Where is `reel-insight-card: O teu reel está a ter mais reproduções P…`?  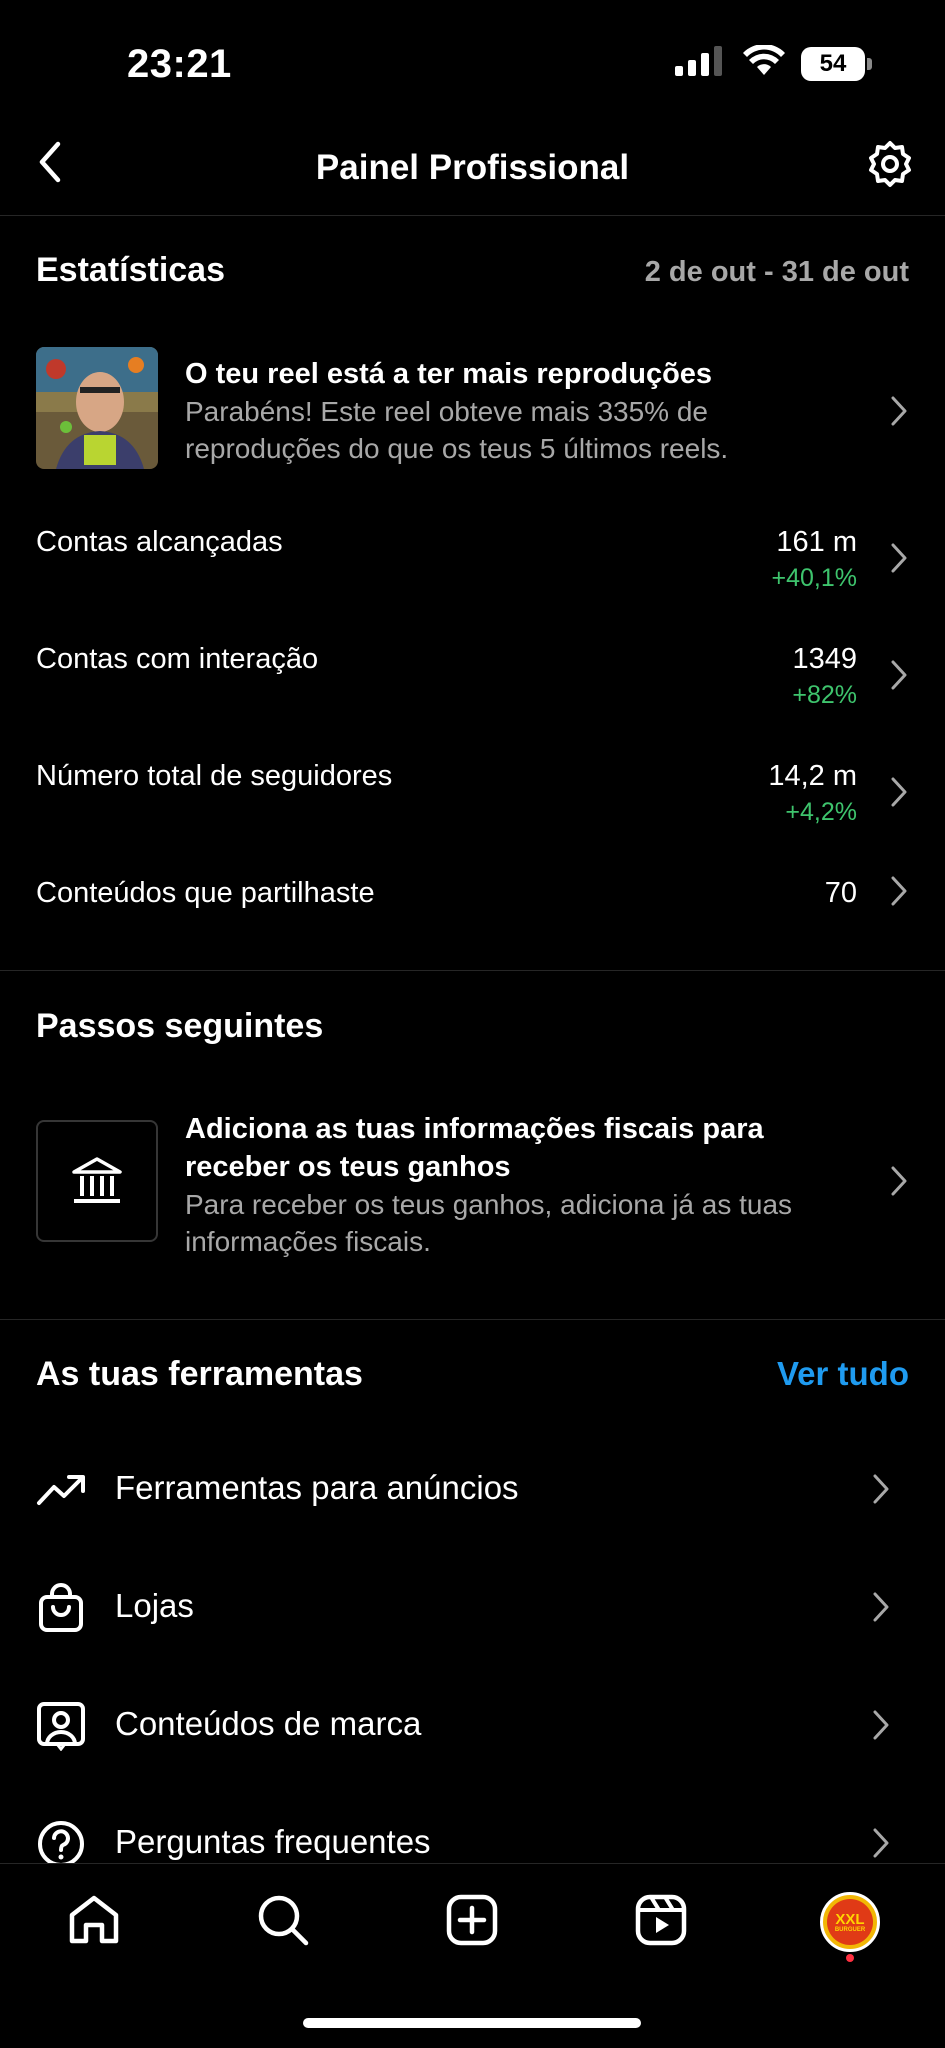
reel-insight-card: O teu reel está a ter mais reproduções P… is located at coordinates (472, 412).